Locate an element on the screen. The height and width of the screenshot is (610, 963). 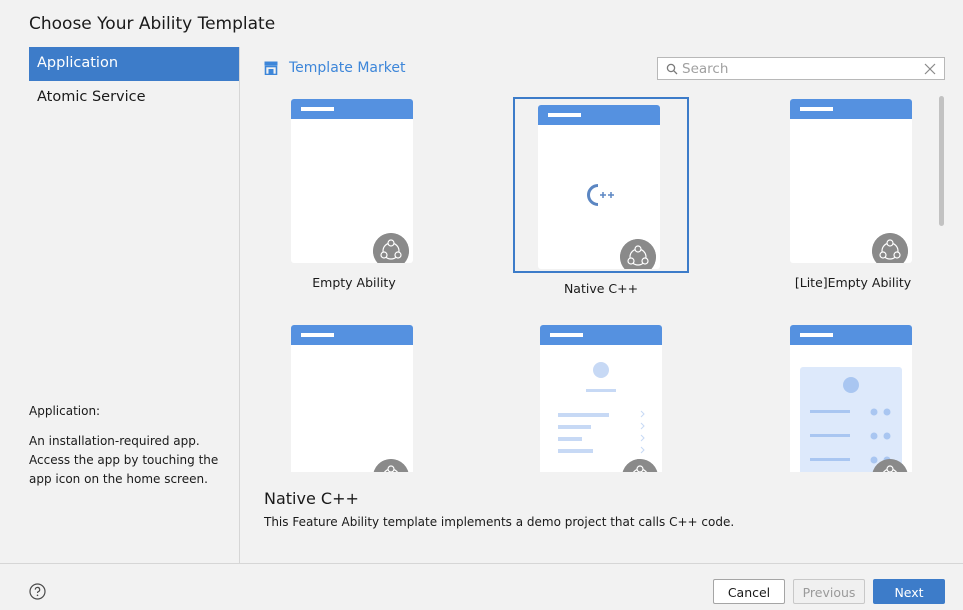
clear-search-icon is located at coordinates (930, 69).